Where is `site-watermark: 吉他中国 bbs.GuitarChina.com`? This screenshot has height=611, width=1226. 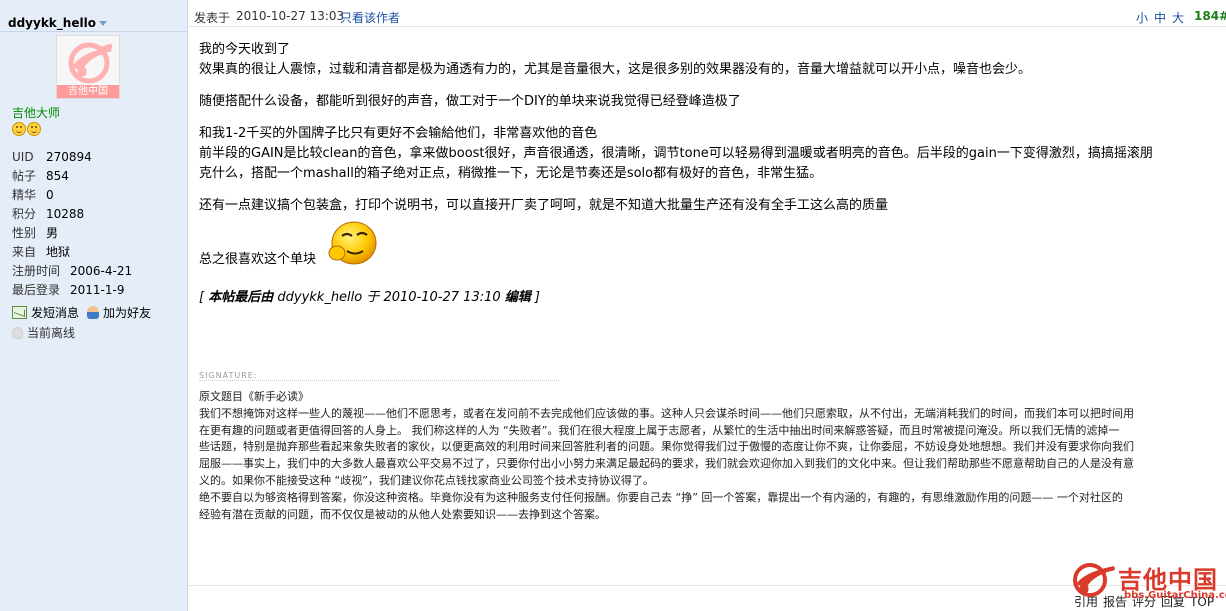 site-watermark: 吉他中国 bbs.GuitarChina.com is located at coordinates (1147, 582).